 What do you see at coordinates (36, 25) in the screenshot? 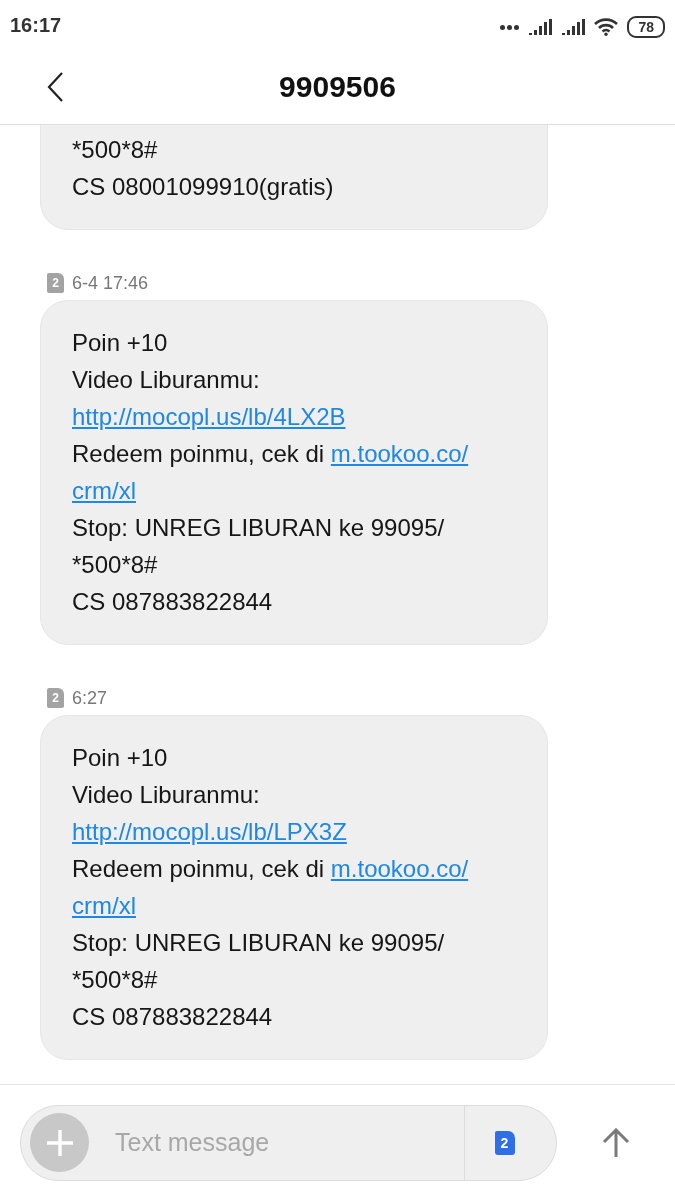
I see `status-time: 16:17` at bounding box center [36, 25].